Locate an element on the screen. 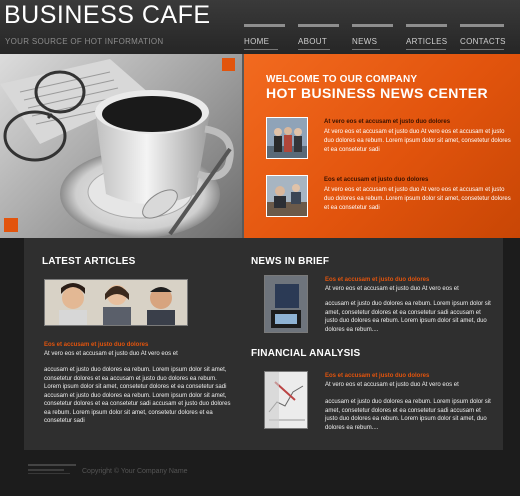 Image resolution: width=520 pixels, height=496 pixels. chart-thumbnail is located at coordinates (286, 400).